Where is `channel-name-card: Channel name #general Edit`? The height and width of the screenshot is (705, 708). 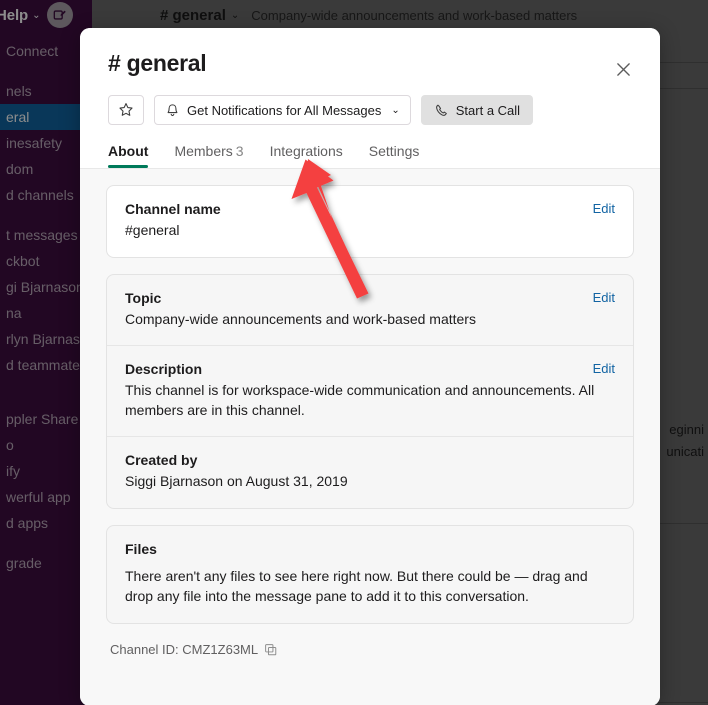
channel-name-card: Channel name #general Edit is located at coordinates (370, 221).